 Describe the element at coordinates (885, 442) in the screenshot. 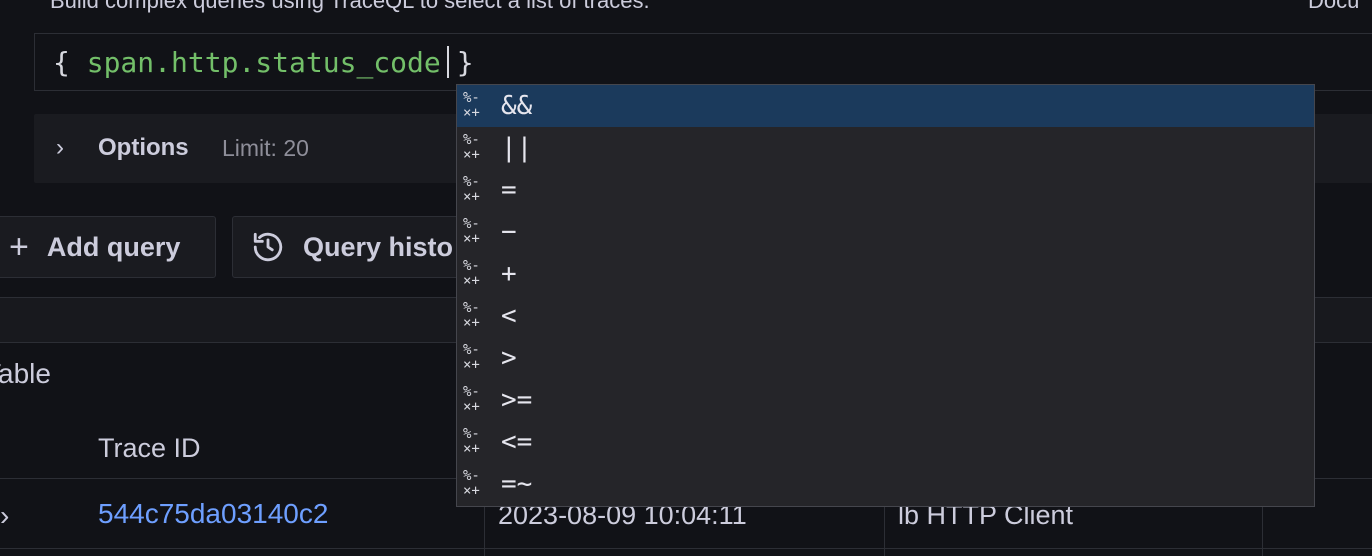

I see `autocomplete-item: %- ×+ <=` at that location.